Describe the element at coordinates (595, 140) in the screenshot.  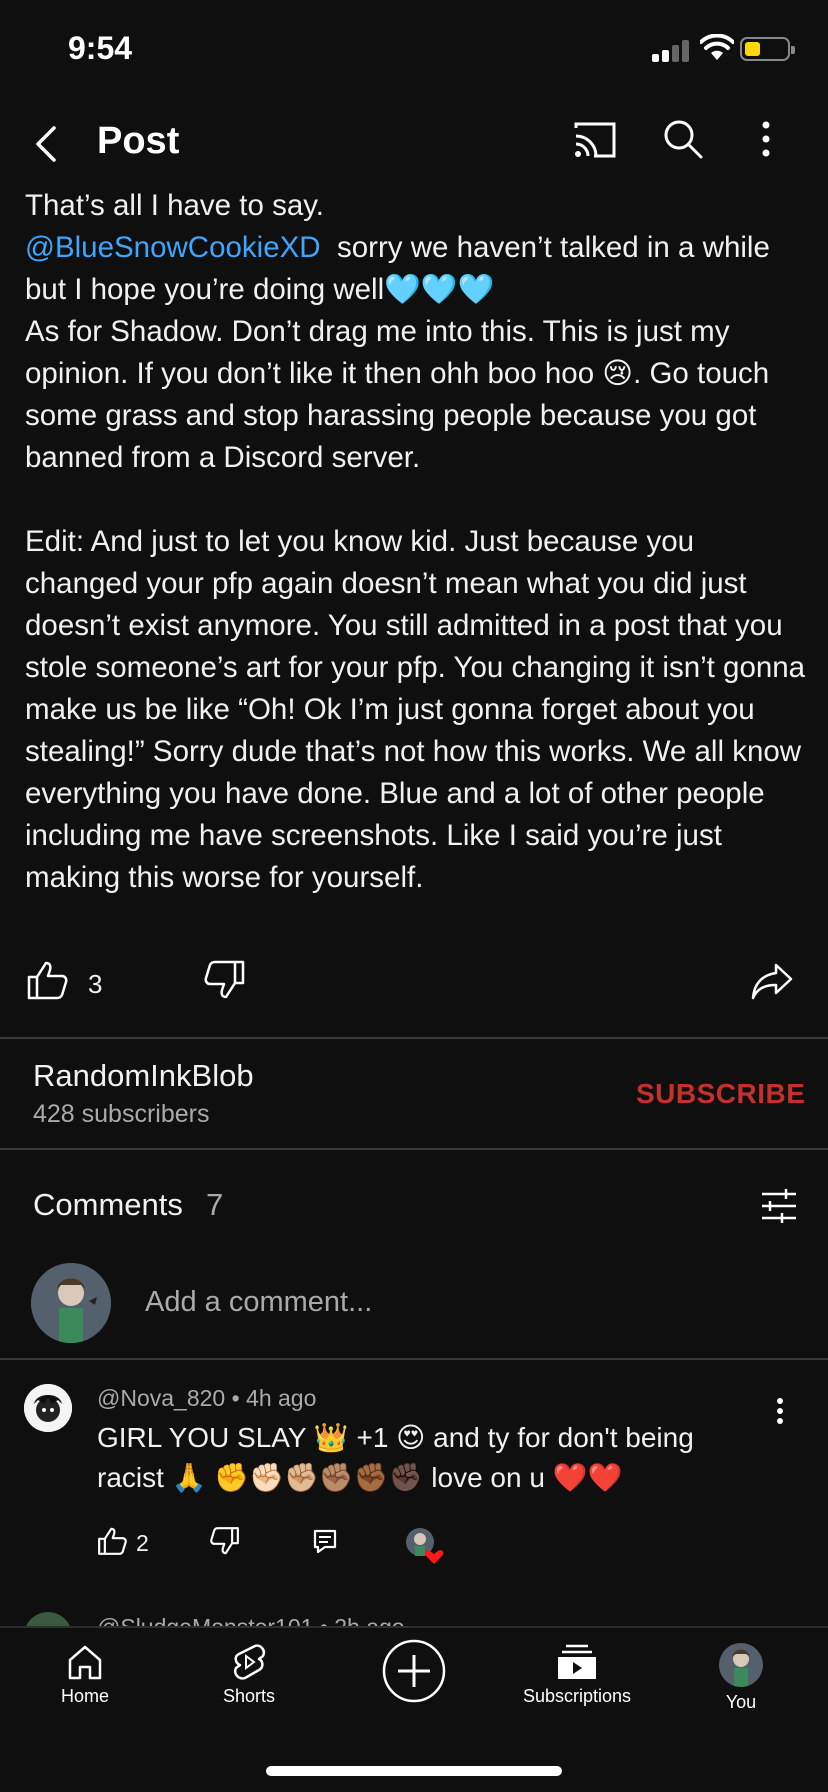
I see `cast-icon` at that location.